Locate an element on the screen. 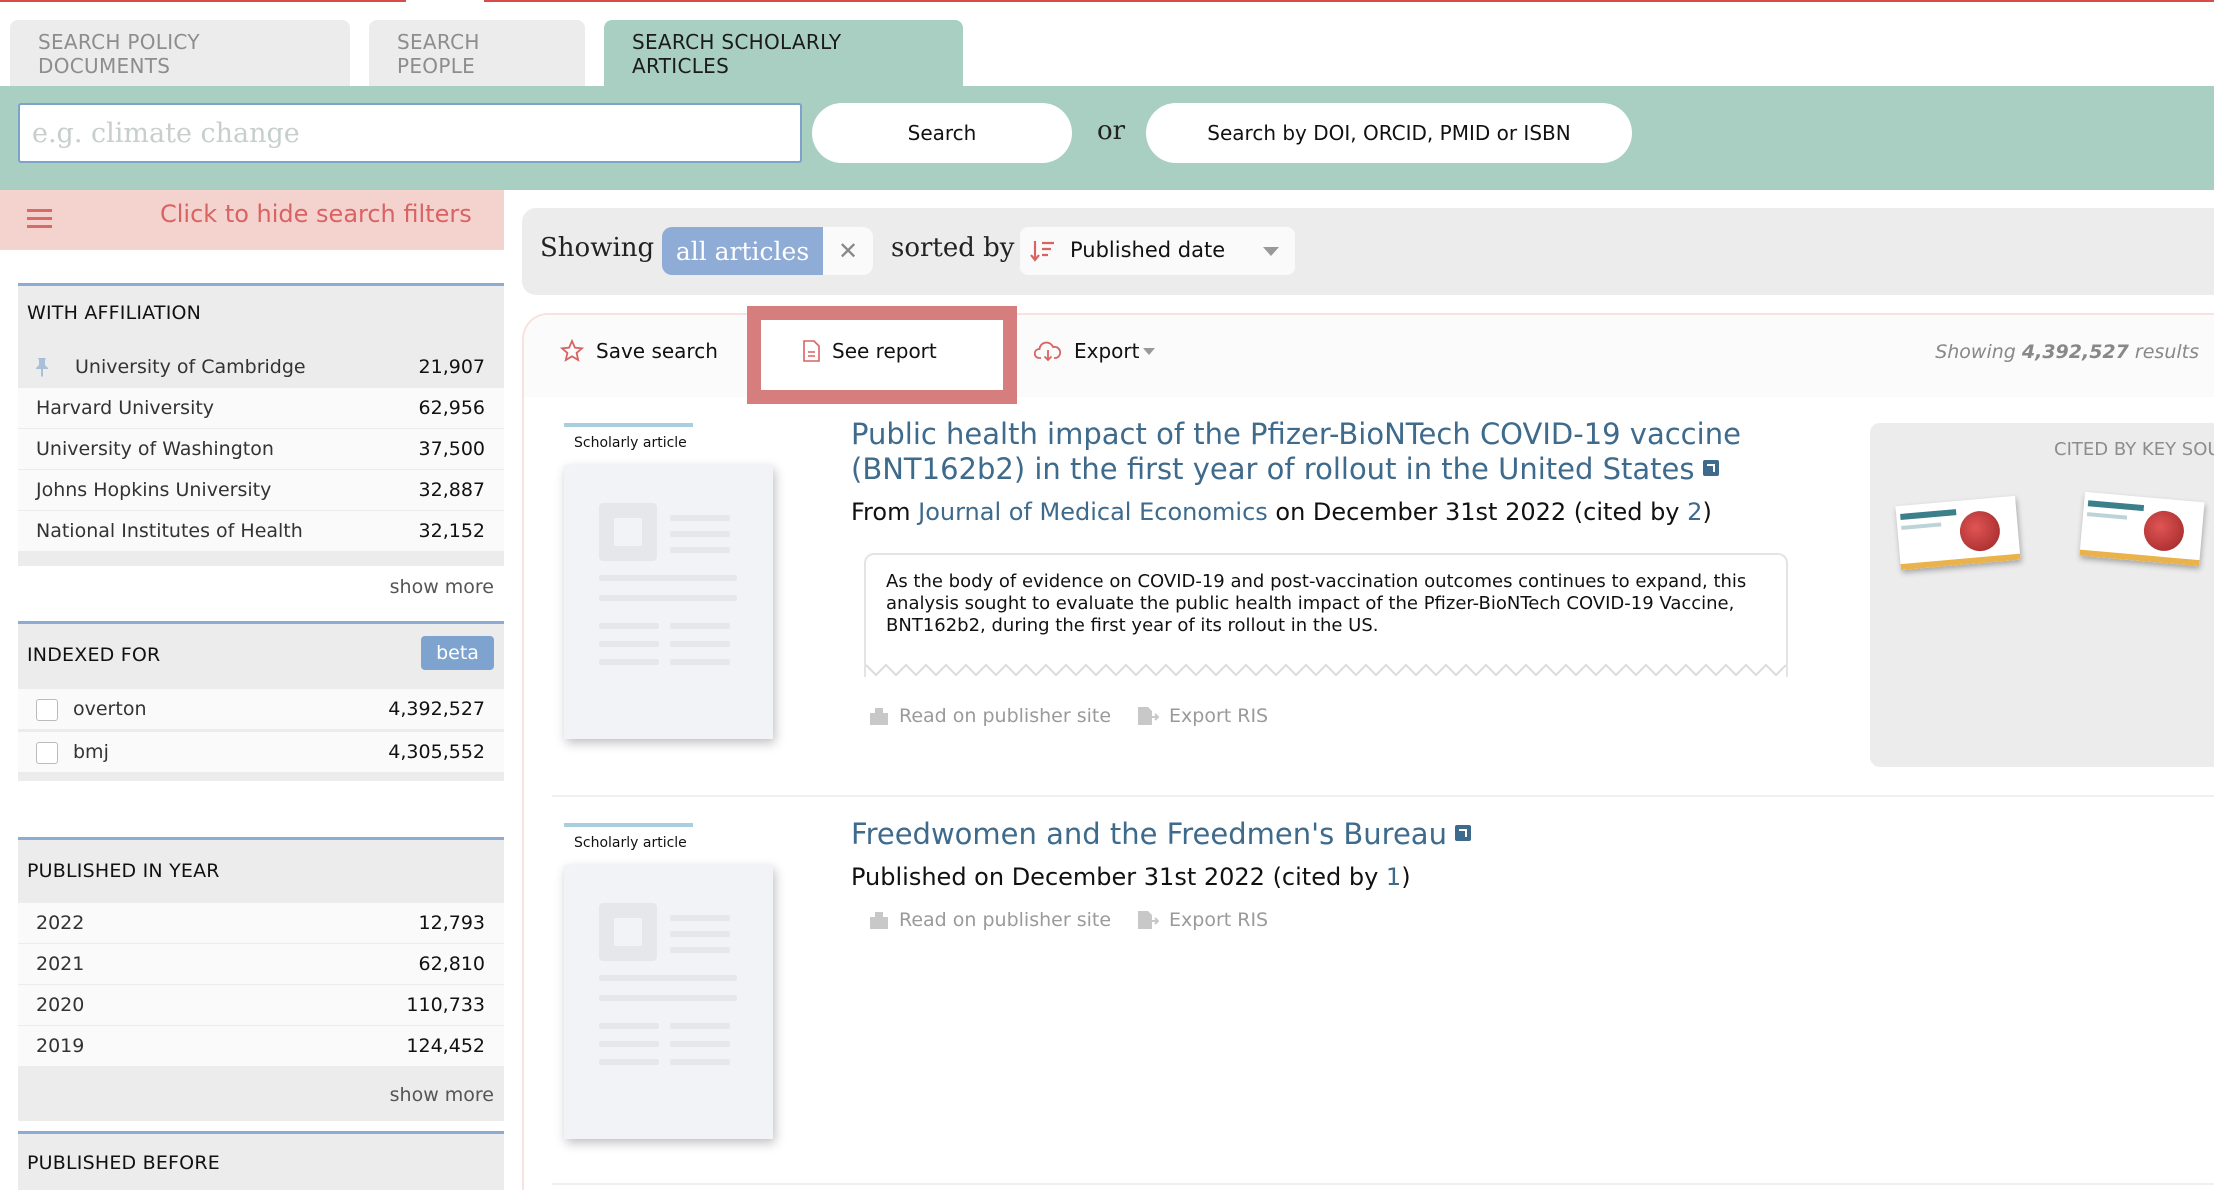 This screenshot has height=1190, width=2214. journal-link: Journal of Medical Economics is located at coordinates (1093, 512).